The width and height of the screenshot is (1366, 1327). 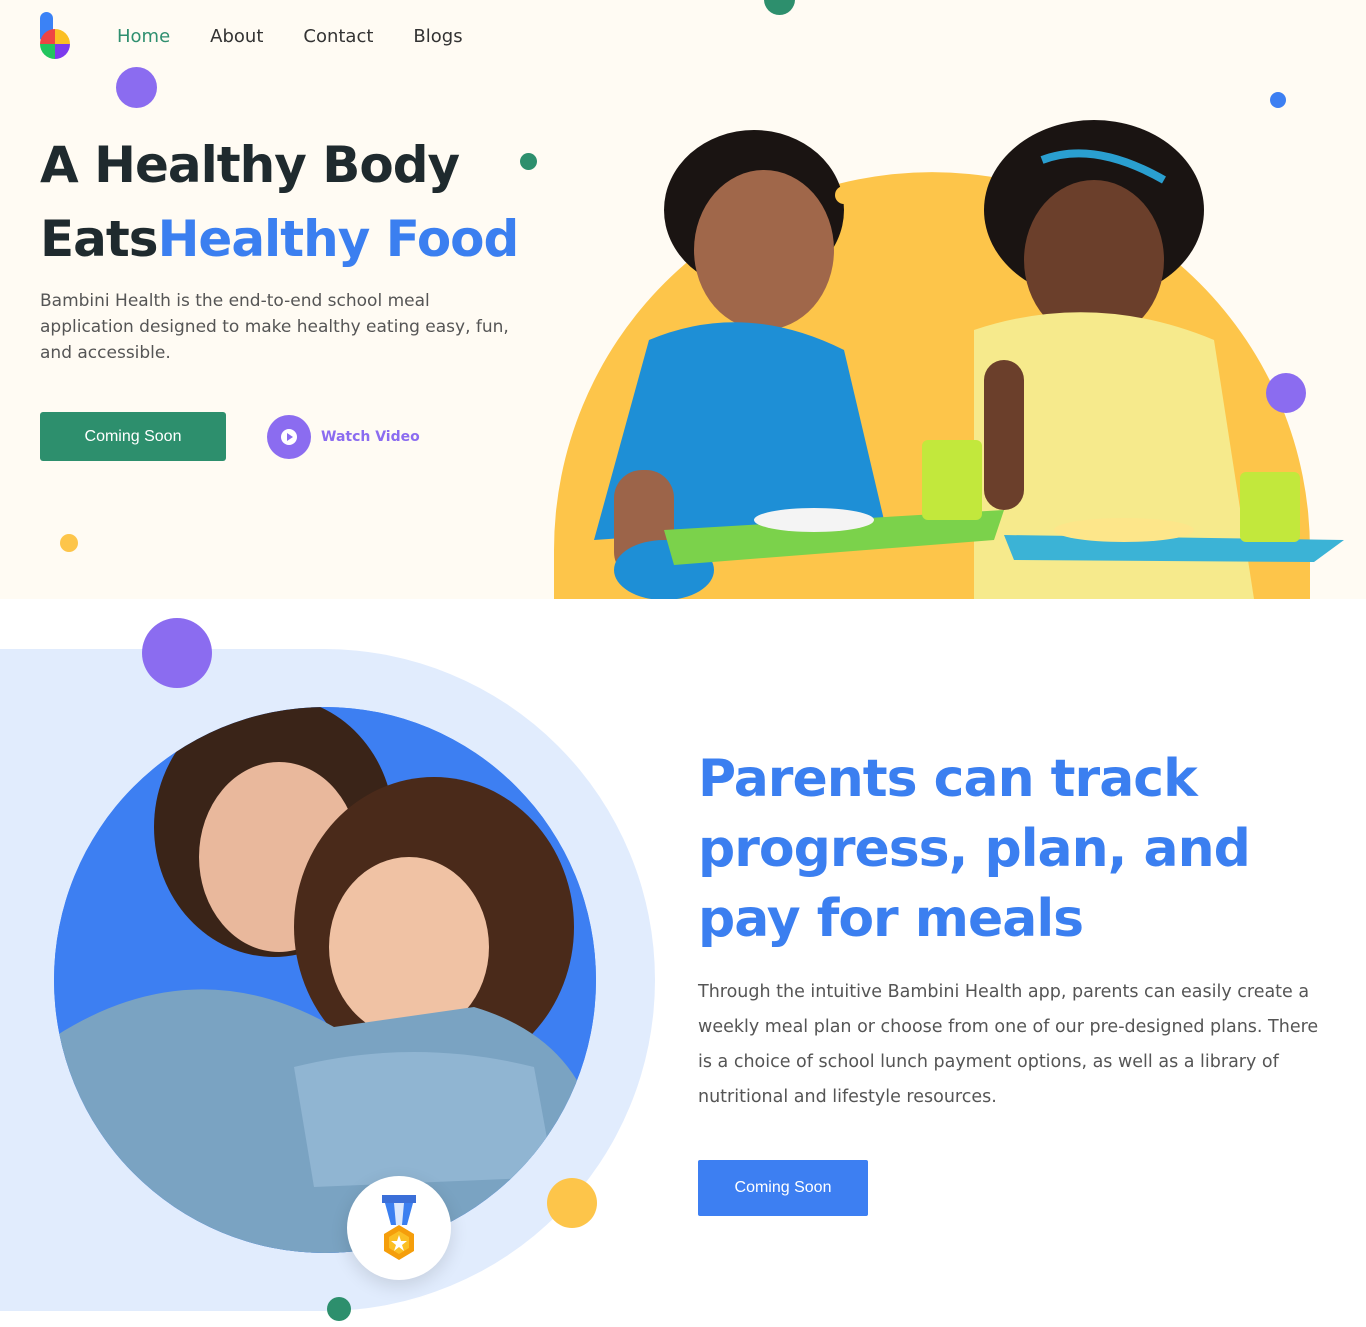 I want to click on play-icon, so click(x=289, y=437).